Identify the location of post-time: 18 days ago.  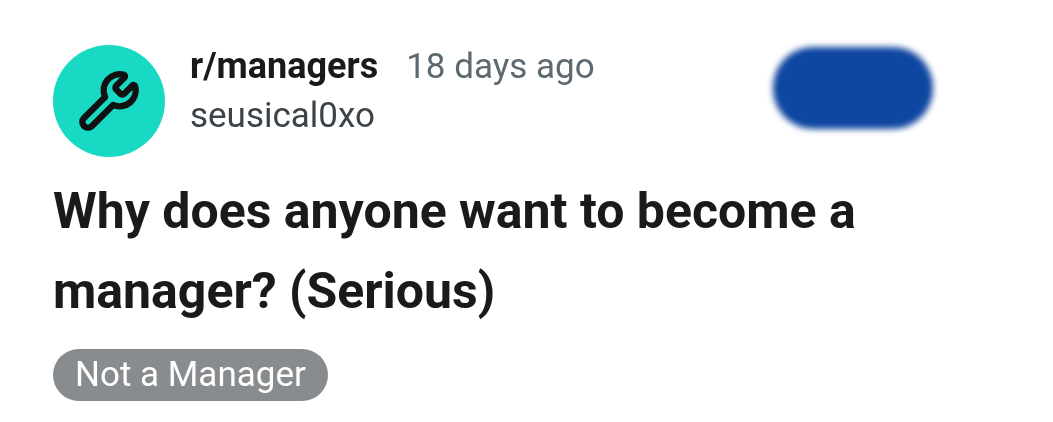
(500, 67).